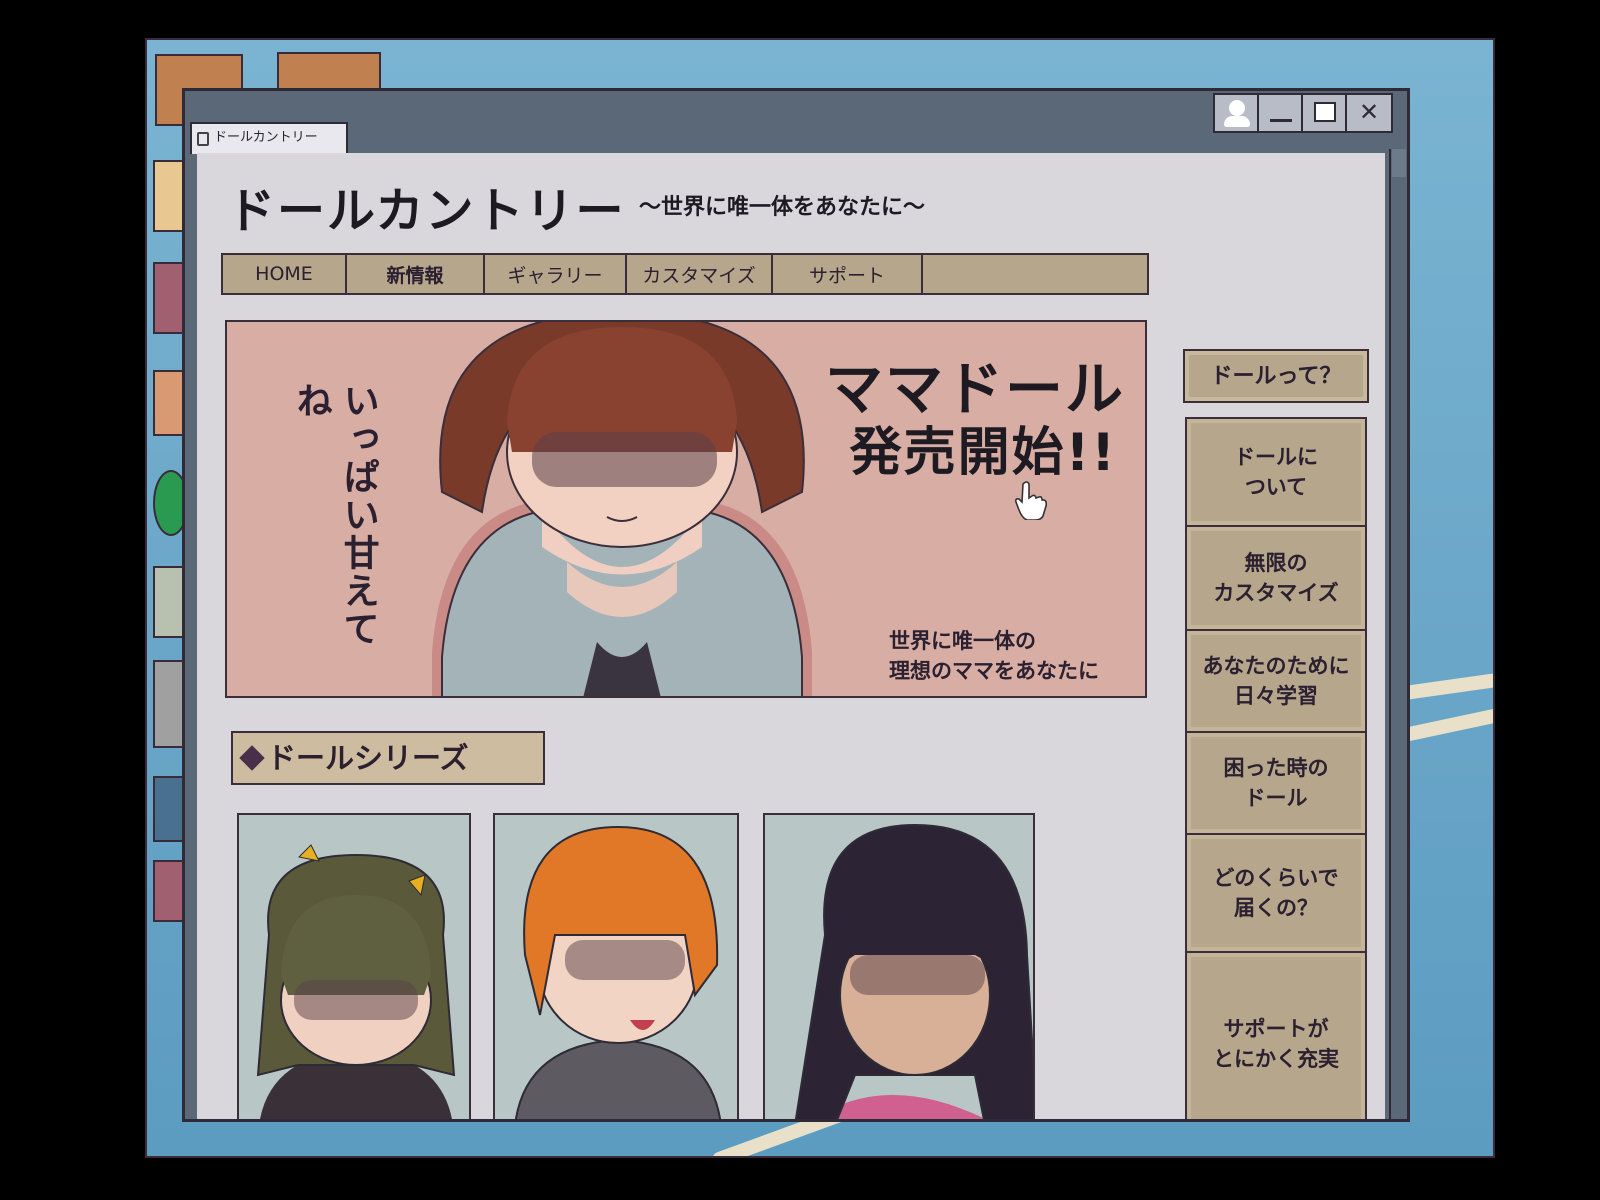 This screenshot has height=1200, width=1600. I want to click on banner-subtext-line: 理想のママをあなたに, so click(994, 671).